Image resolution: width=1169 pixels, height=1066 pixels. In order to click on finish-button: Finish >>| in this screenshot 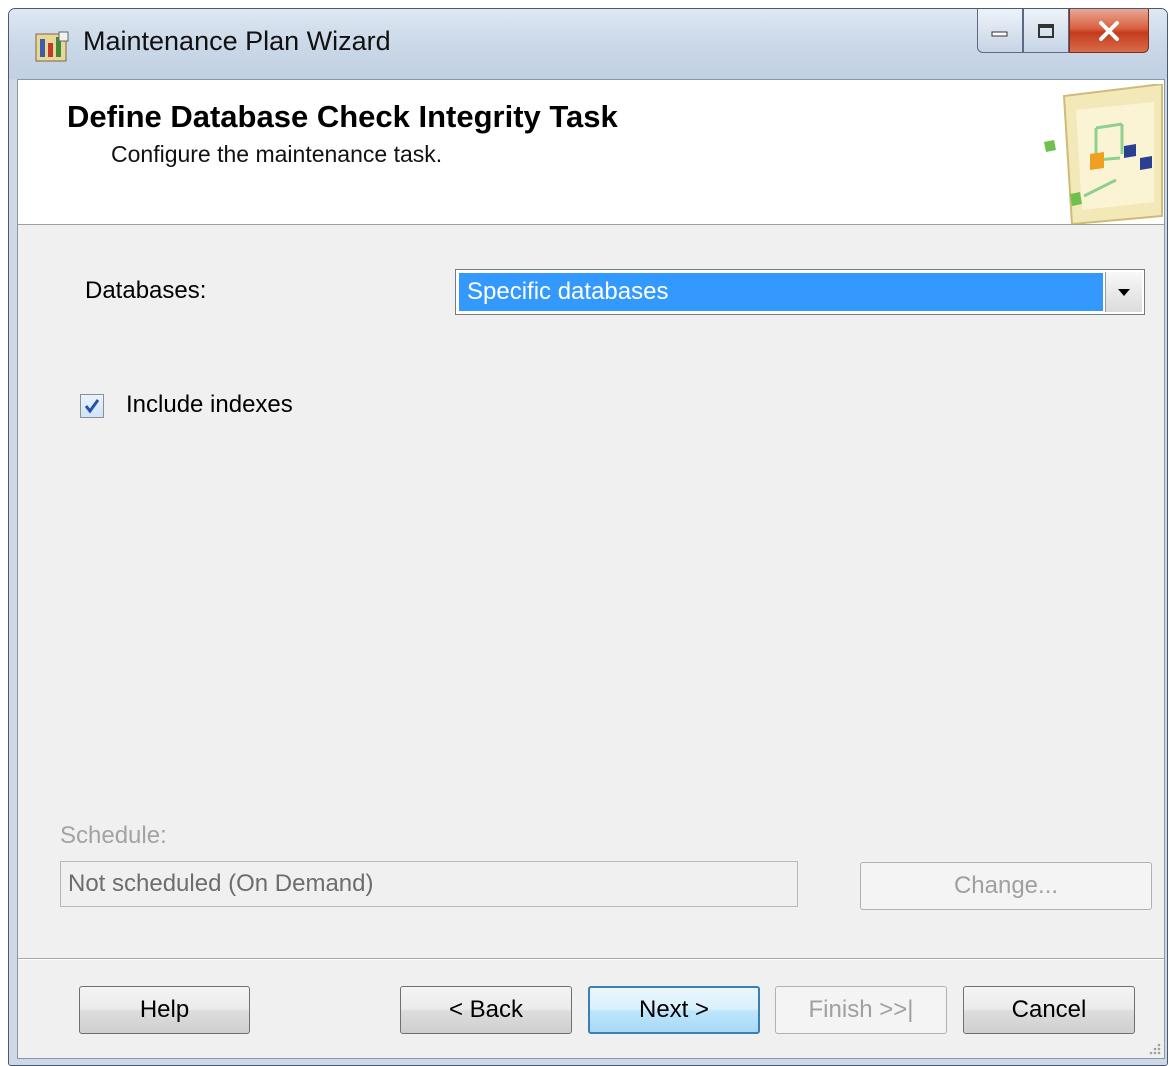, I will do `click(861, 1010)`.